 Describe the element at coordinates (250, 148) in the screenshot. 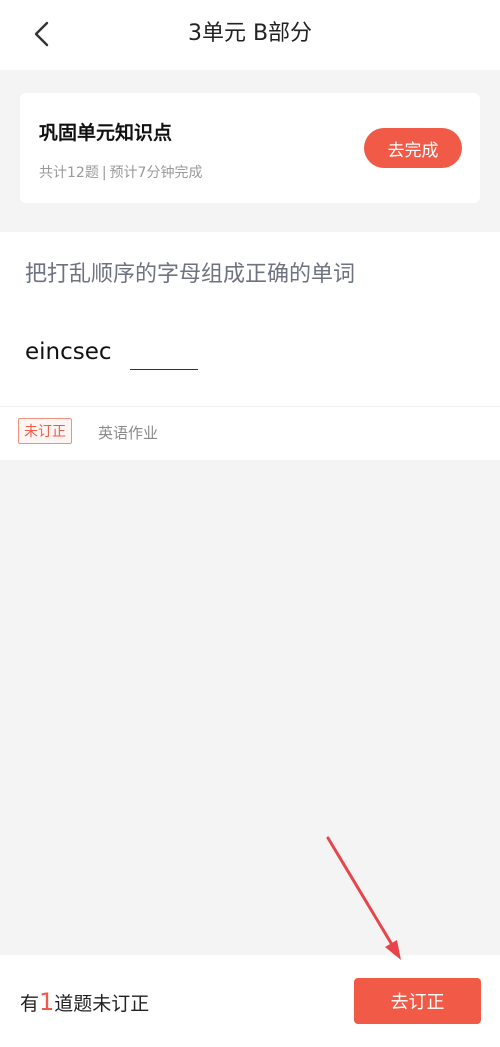

I see `consolidate-task-card: 巩固单元知识点 共计12题 | 预计7分钟完成 去完成` at that location.